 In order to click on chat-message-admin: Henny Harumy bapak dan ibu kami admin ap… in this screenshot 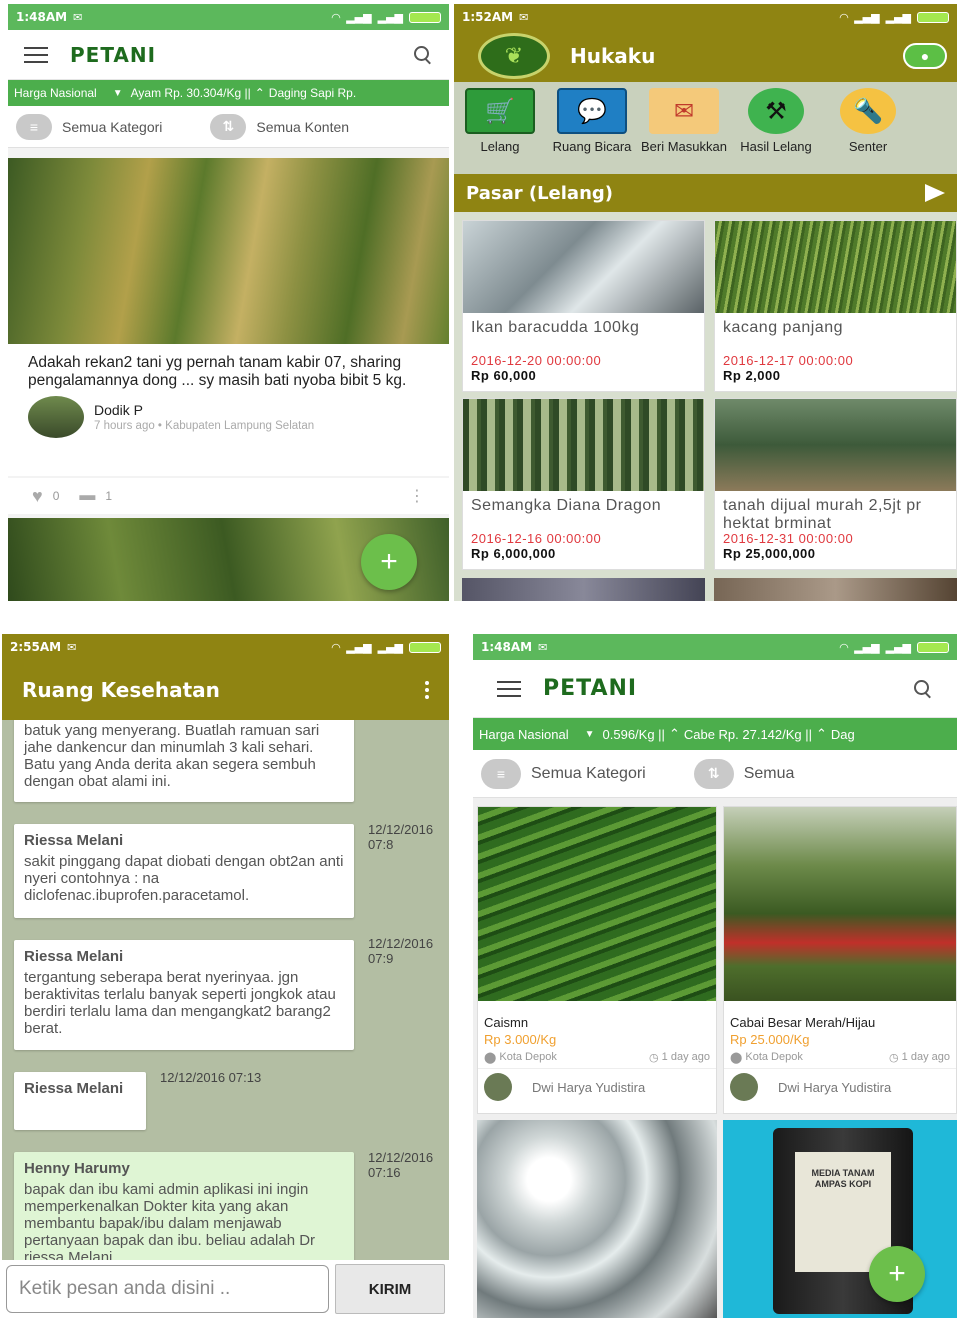, I will do `click(184, 1206)`.